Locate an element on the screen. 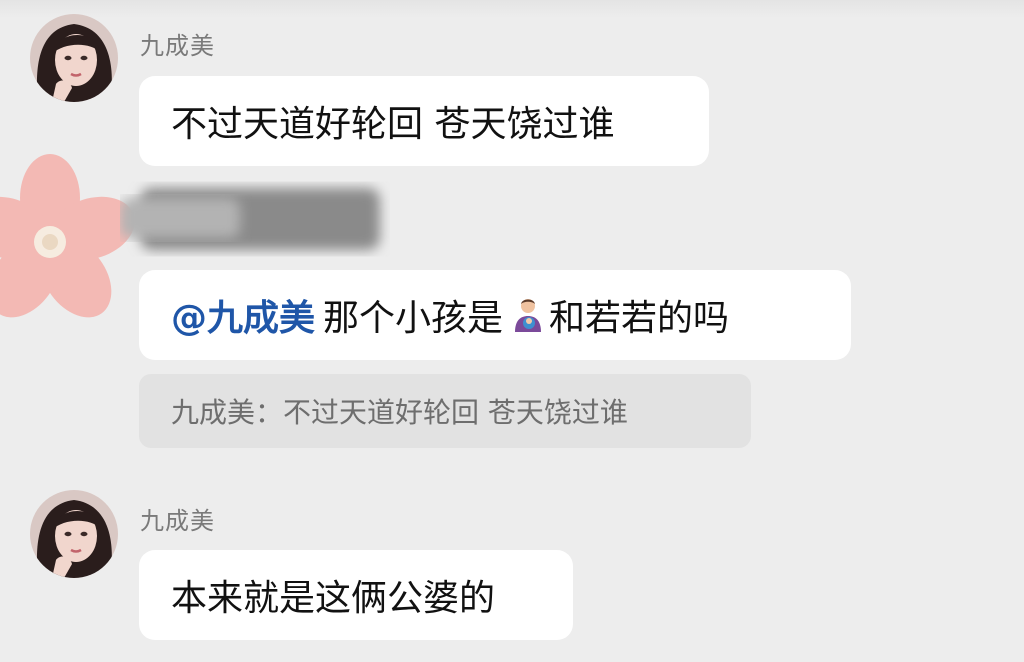 The image size is (1024, 662). message-bubble: @九成美 那个小孩是 和若若的吗 is located at coordinates (495, 315).